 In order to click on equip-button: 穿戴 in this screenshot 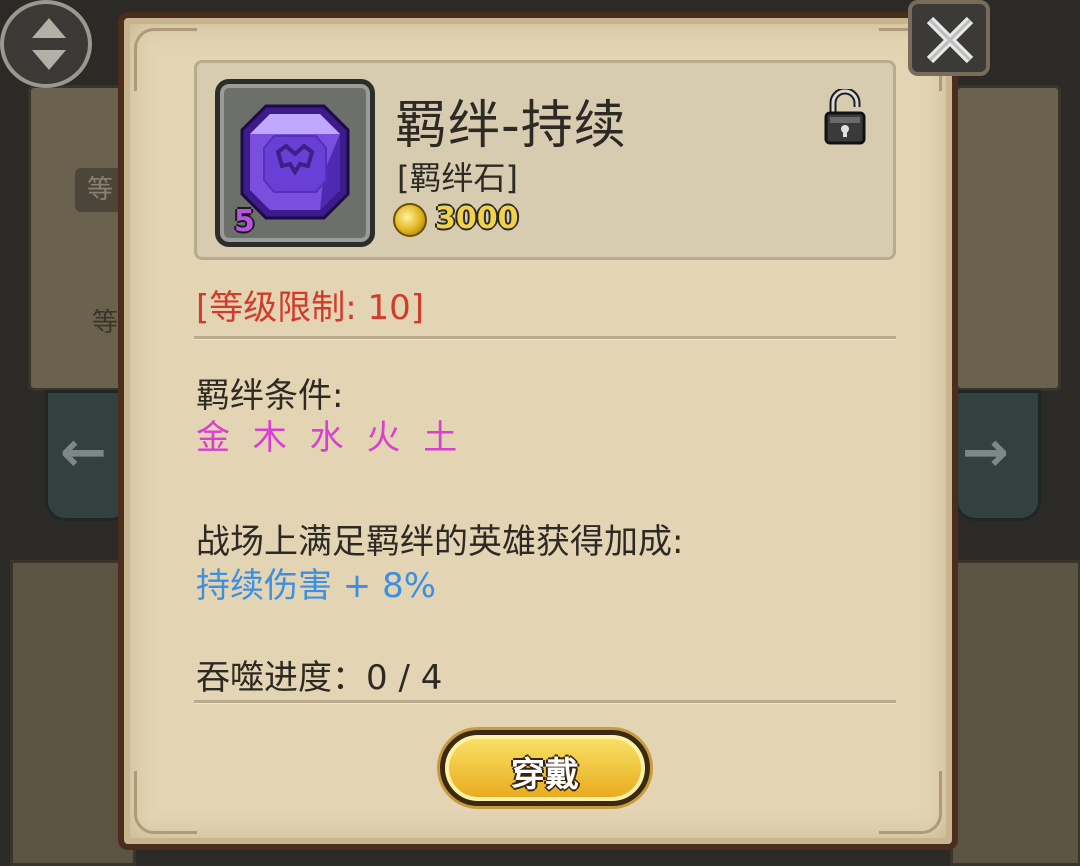, I will do `click(545, 768)`.